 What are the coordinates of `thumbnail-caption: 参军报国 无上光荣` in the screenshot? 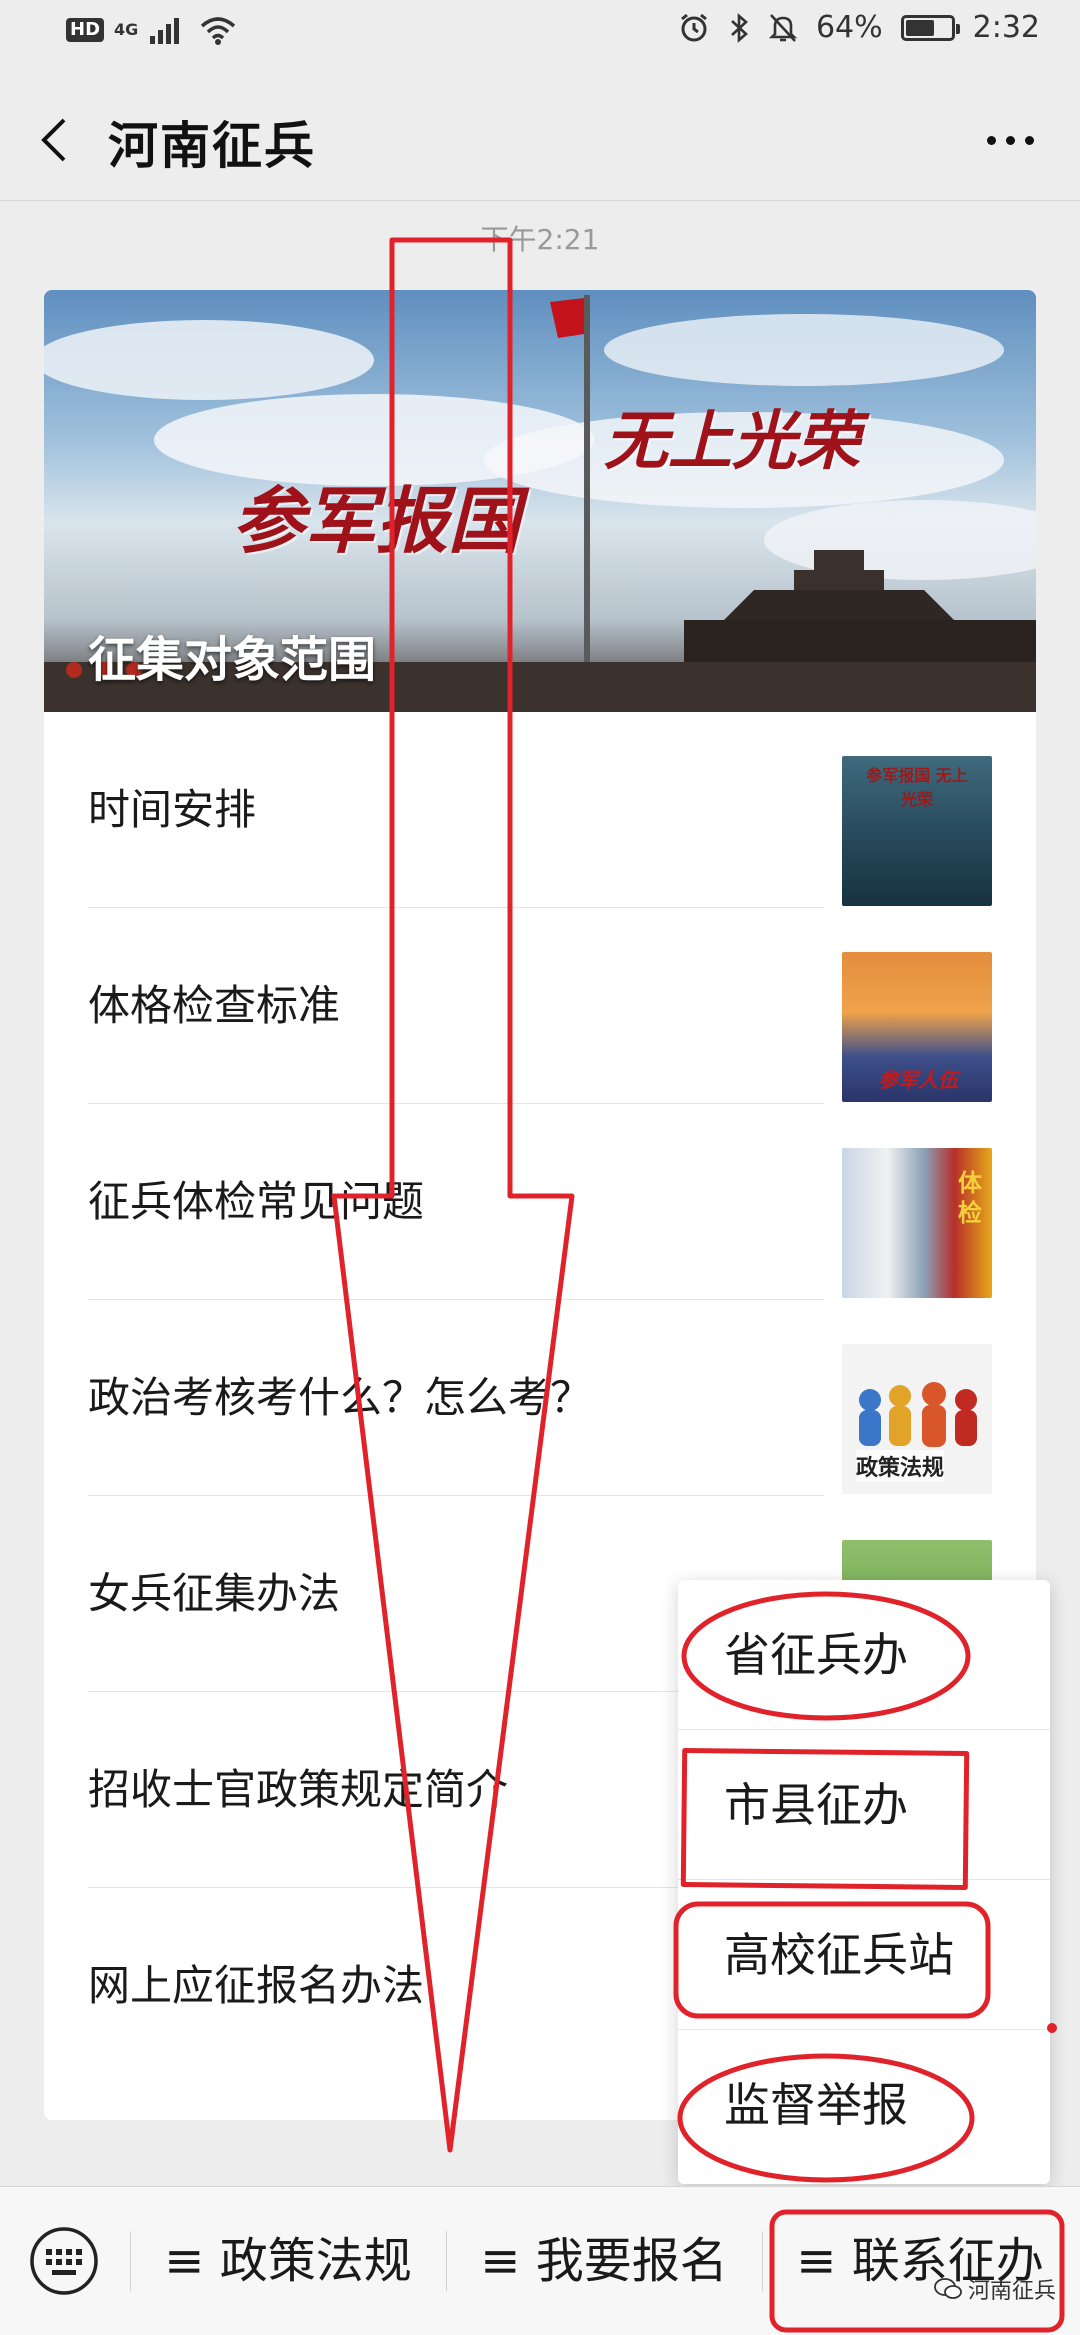 It's located at (917, 787).